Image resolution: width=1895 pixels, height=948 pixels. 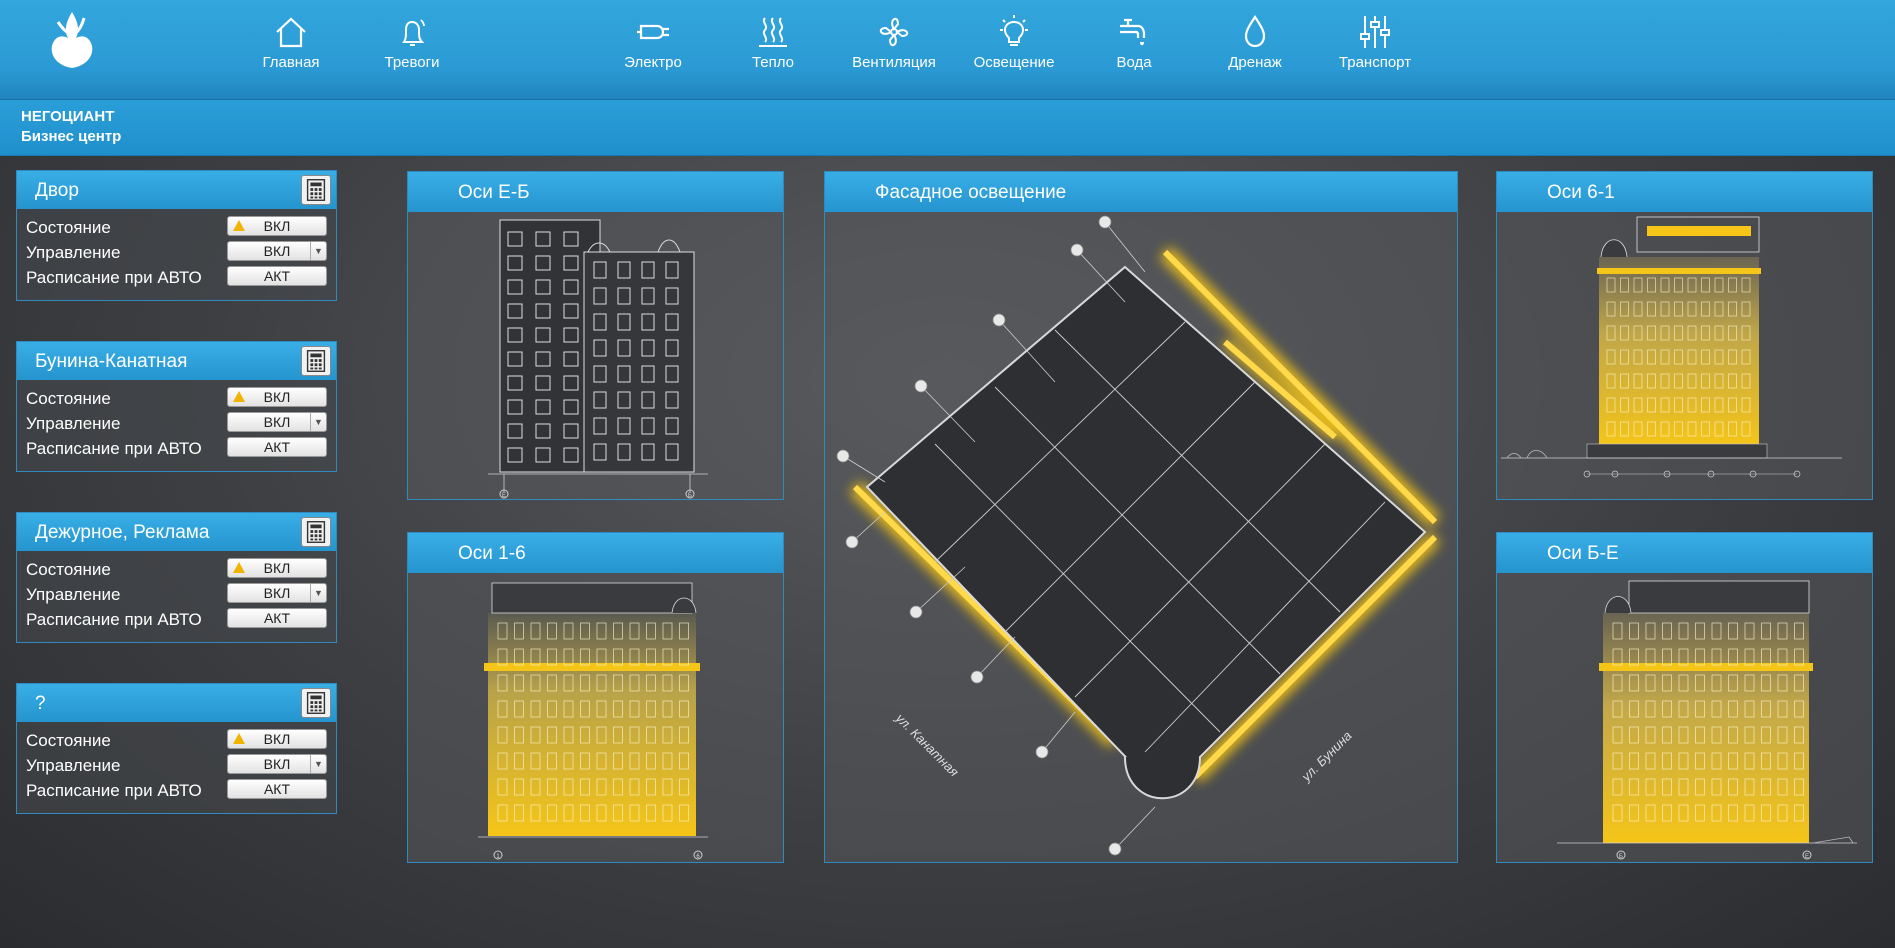 What do you see at coordinates (894, 32) in the screenshot?
I see `fan-icon` at bounding box center [894, 32].